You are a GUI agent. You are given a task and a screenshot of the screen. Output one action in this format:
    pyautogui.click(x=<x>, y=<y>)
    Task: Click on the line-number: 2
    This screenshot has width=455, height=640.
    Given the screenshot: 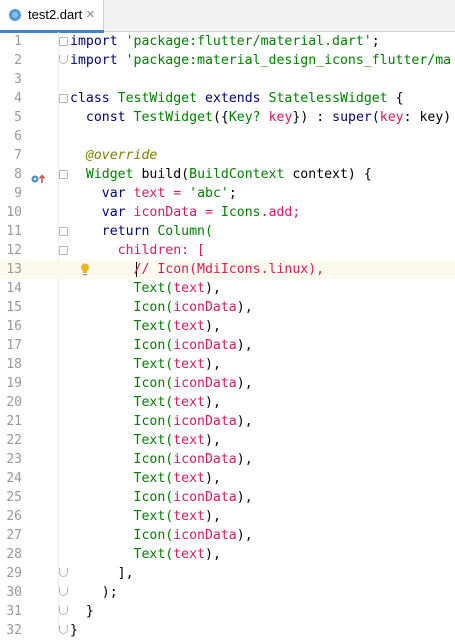 What is the action you would take?
    pyautogui.click(x=18, y=60)
    